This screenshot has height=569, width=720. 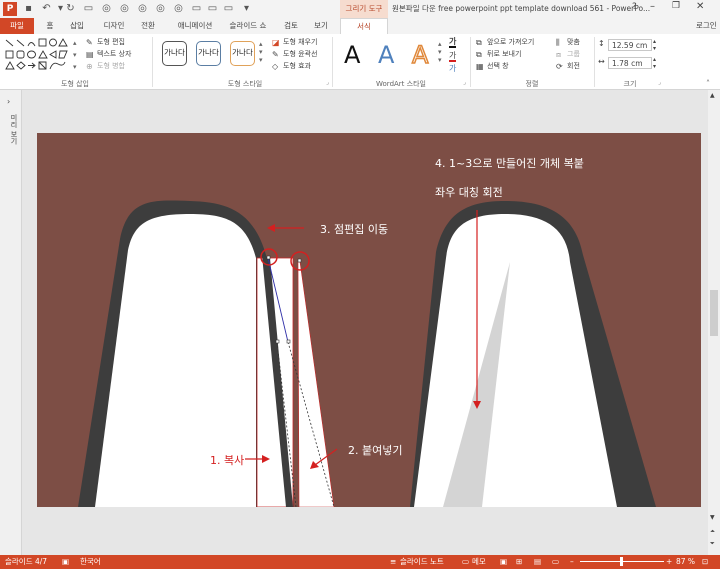 What do you see at coordinates (601, 61) in the screenshot?
I see `width-icon: ↔` at bounding box center [601, 61].